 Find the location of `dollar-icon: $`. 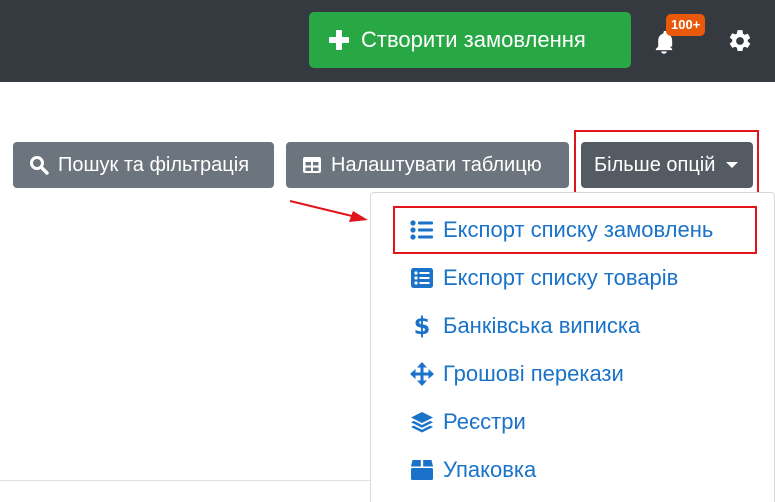

dollar-icon: $ is located at coordinates (422, 326).